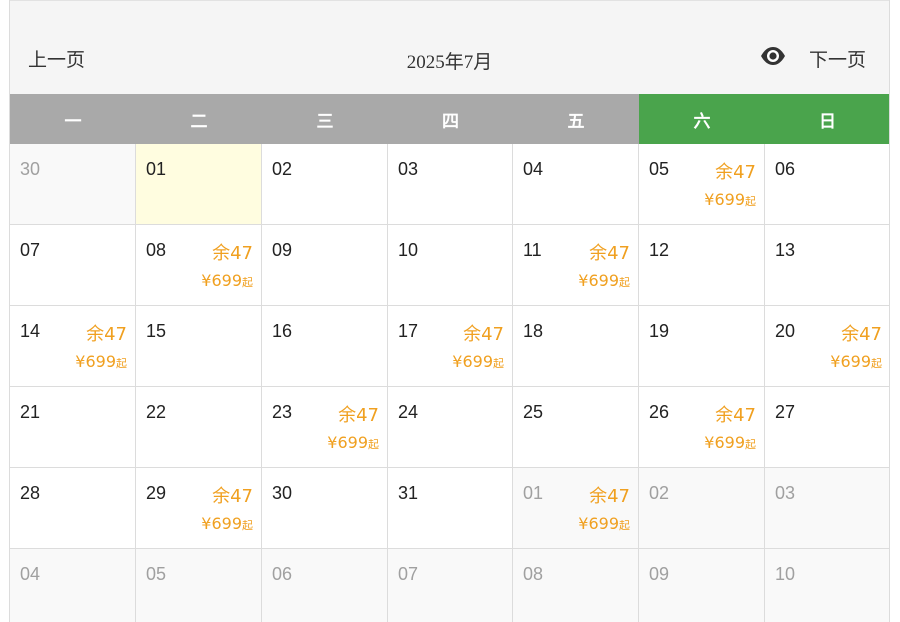  What do you see at coordinates (73, 508) in the screenshot?
I see `day-cell: 28` at bounding box center [73, 508].